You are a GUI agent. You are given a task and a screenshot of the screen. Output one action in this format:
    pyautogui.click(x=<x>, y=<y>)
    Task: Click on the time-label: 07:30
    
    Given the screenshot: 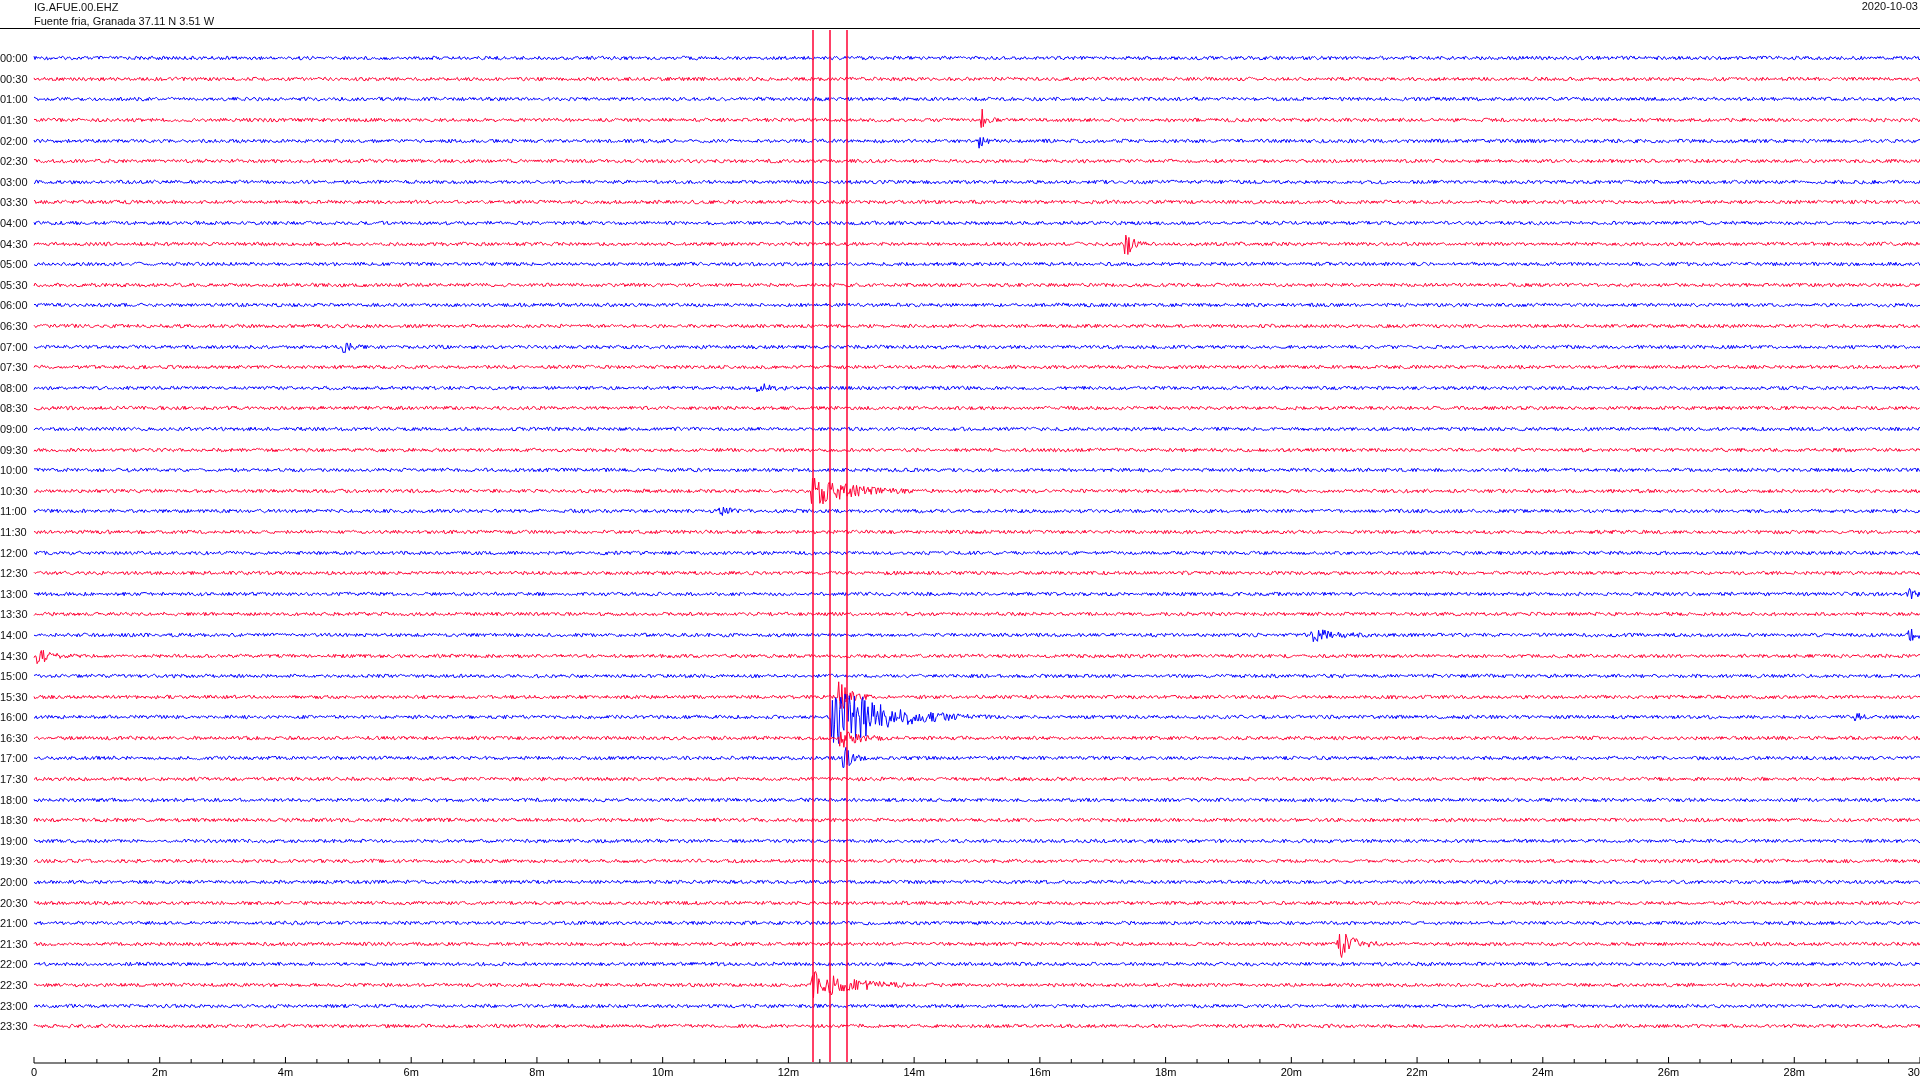 What is the action you would take?
    pyautogui.click(x=14, y=367)
    